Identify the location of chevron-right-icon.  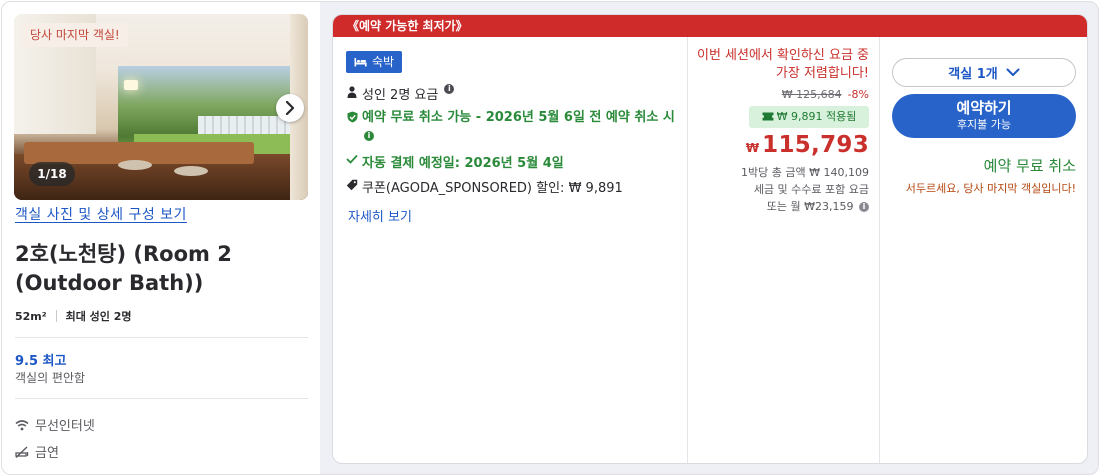
(290, 108).